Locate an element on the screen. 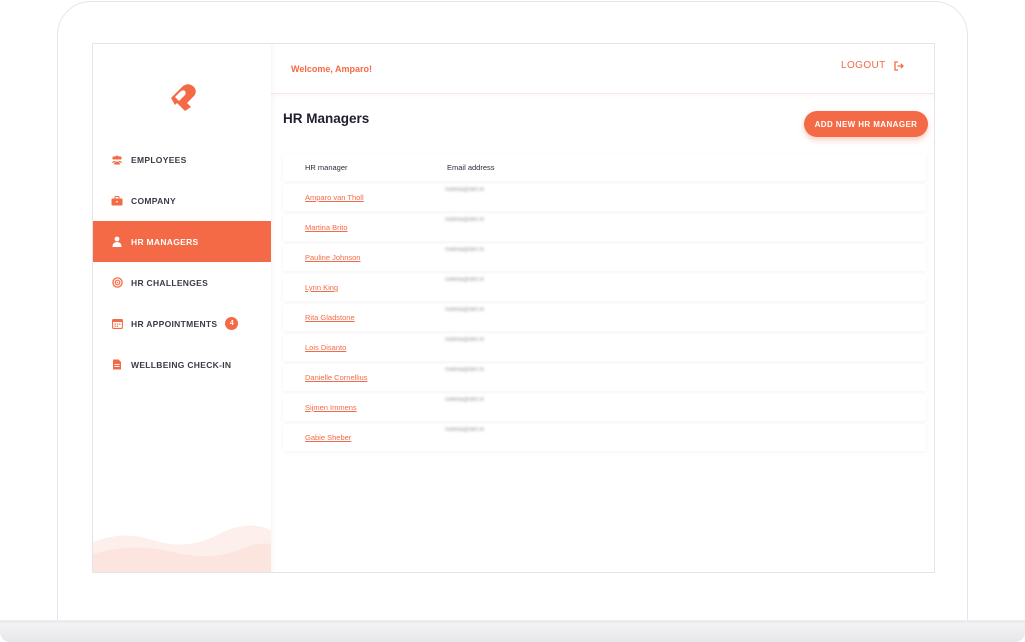 The height and width of the screenshot is (642, 1025). top-bar: Welcome, Amparo! LOGOUT is located at coordinates (602, 69).